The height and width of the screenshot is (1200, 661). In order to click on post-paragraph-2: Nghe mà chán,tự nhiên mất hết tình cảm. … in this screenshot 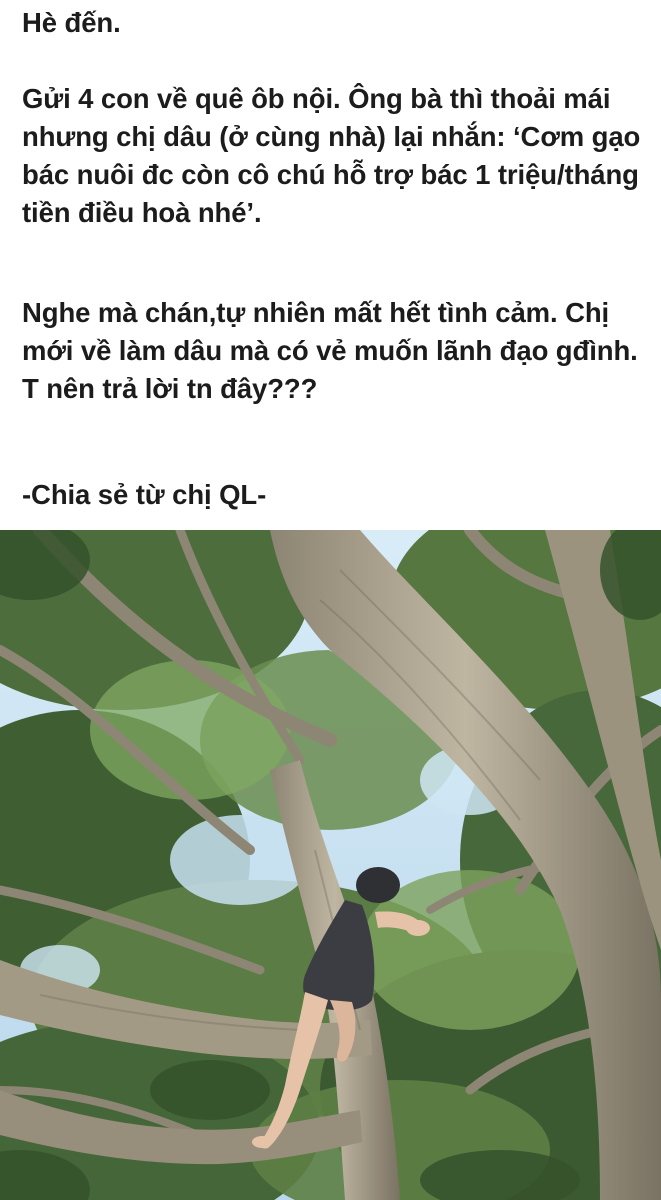, I will do `click(334, 350)`.